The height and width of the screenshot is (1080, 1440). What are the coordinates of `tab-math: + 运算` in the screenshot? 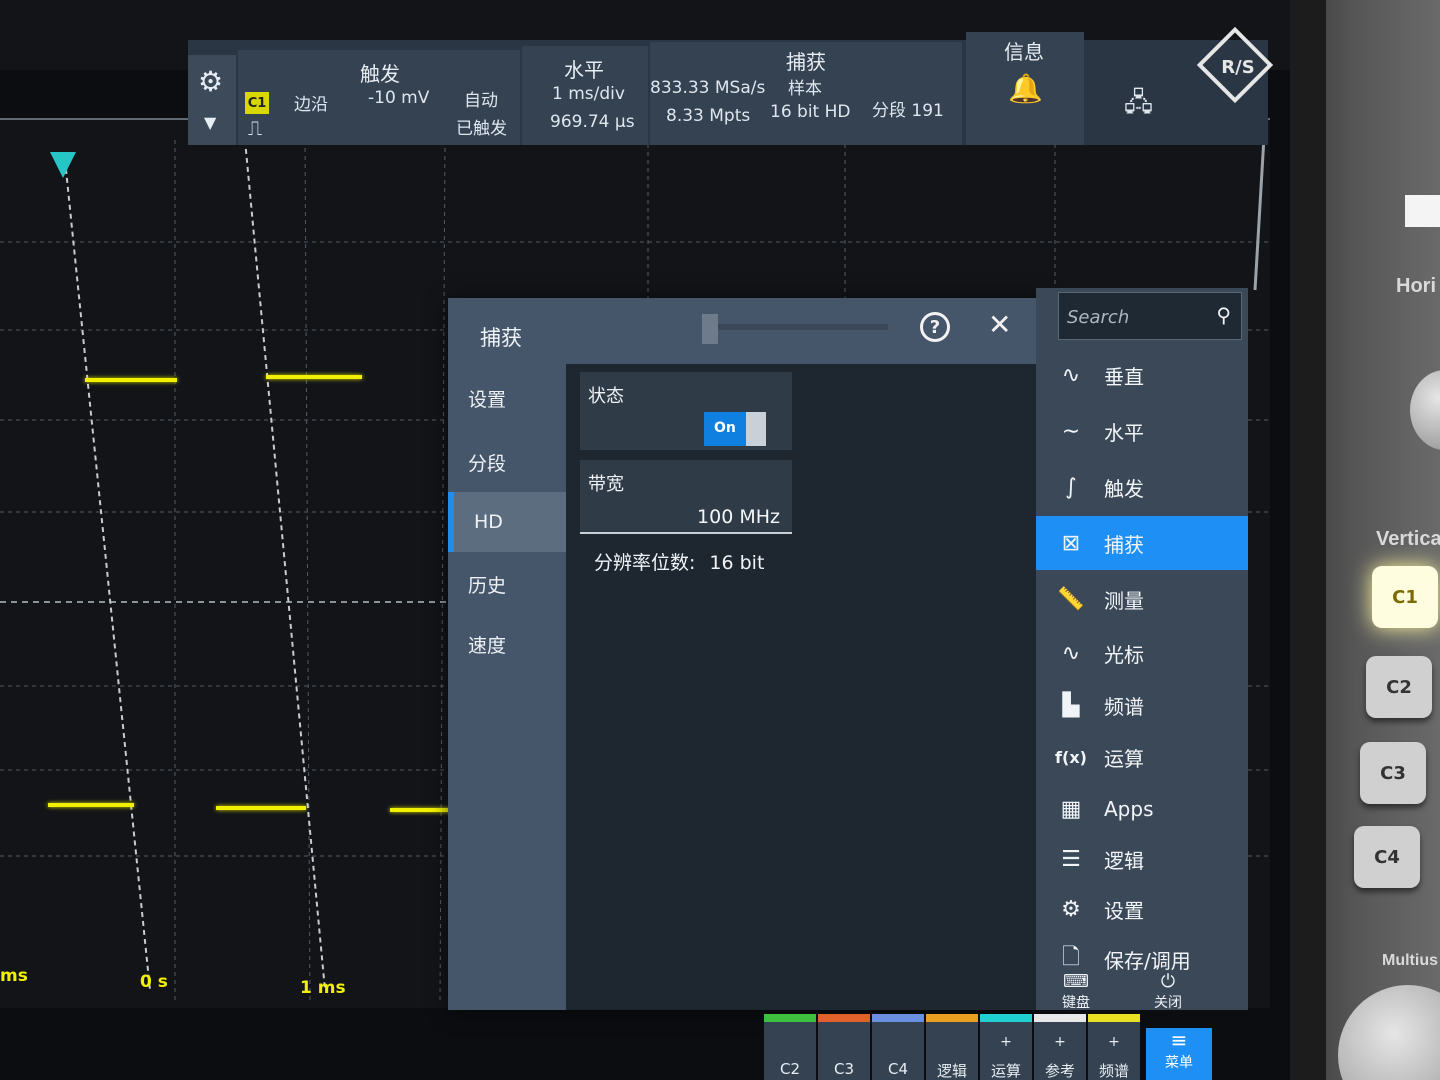 It's located at (1006, 1047).